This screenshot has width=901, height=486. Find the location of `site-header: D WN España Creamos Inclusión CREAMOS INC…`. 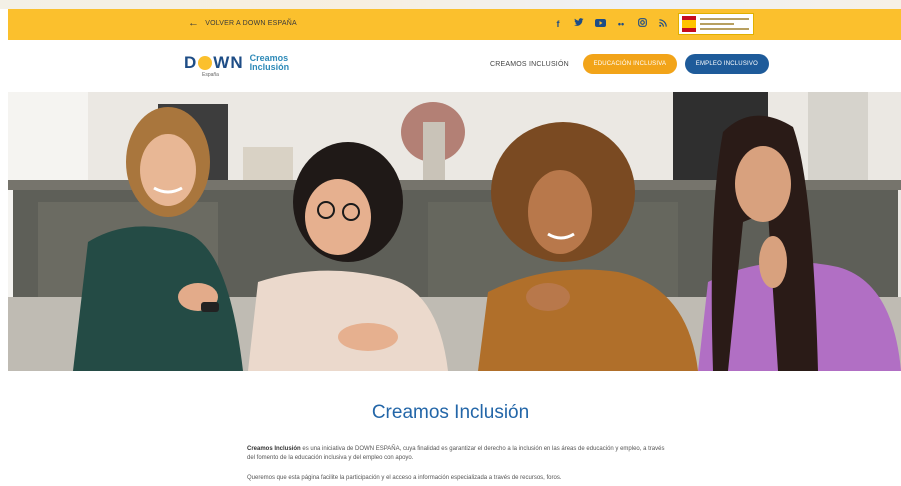

site-header: D WN España Creamos Inclusión CREAMOS INC… is located at coordinates (454, 66).